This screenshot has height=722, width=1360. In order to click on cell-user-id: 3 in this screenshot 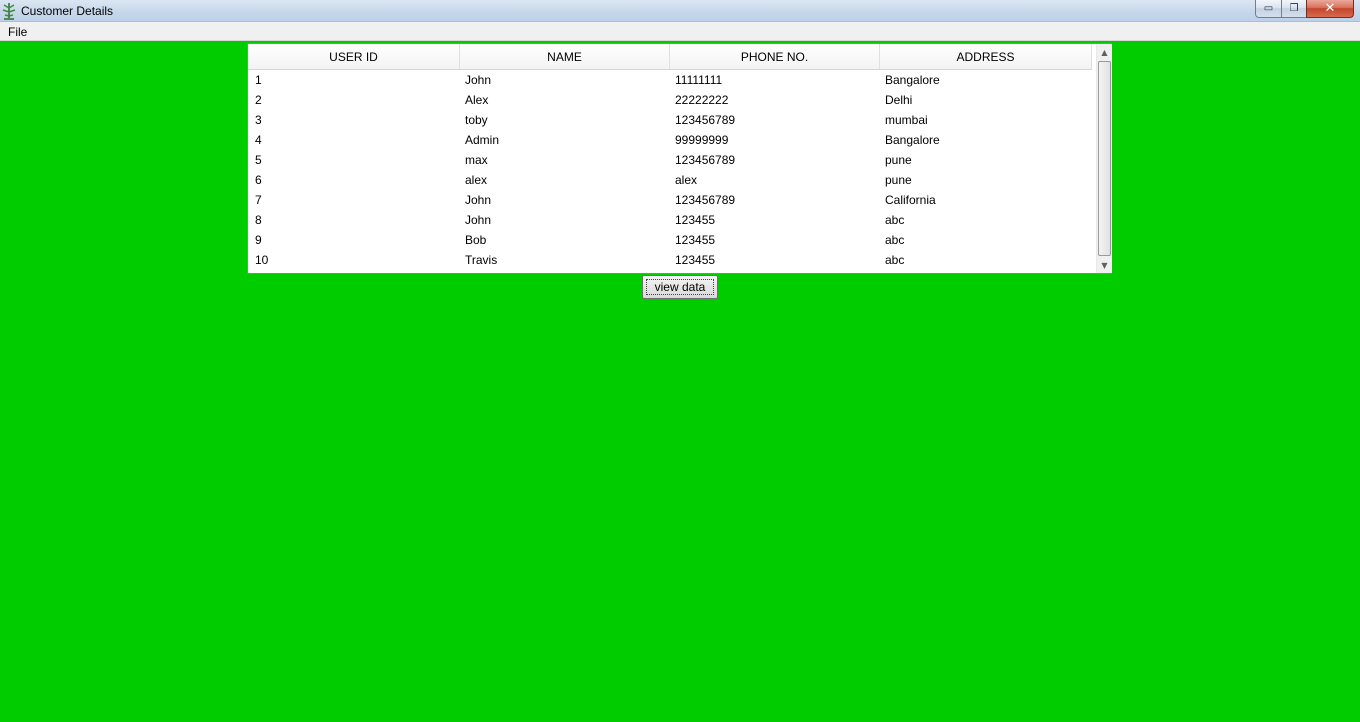, I will do `click(258, 120)`.